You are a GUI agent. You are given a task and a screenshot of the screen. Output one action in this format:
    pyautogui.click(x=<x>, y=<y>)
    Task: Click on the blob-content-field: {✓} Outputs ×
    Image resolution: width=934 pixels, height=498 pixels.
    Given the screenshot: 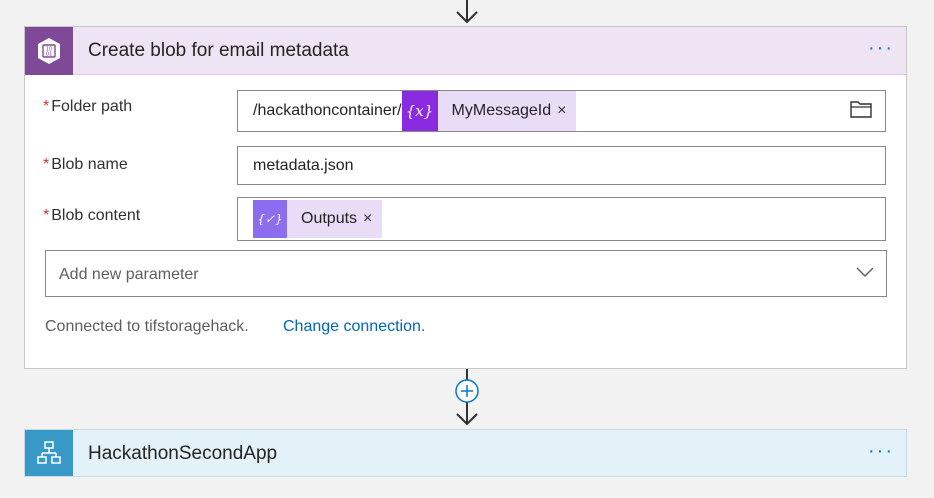 What is the action you would take?
    pyautogui.click(x=561, y=219)
    